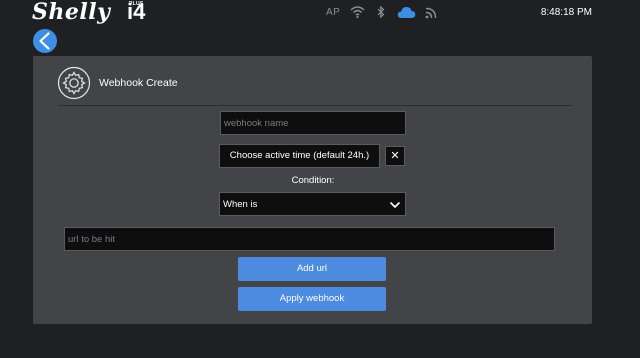  I want to click on ap-label: AP, so click(333, 12).